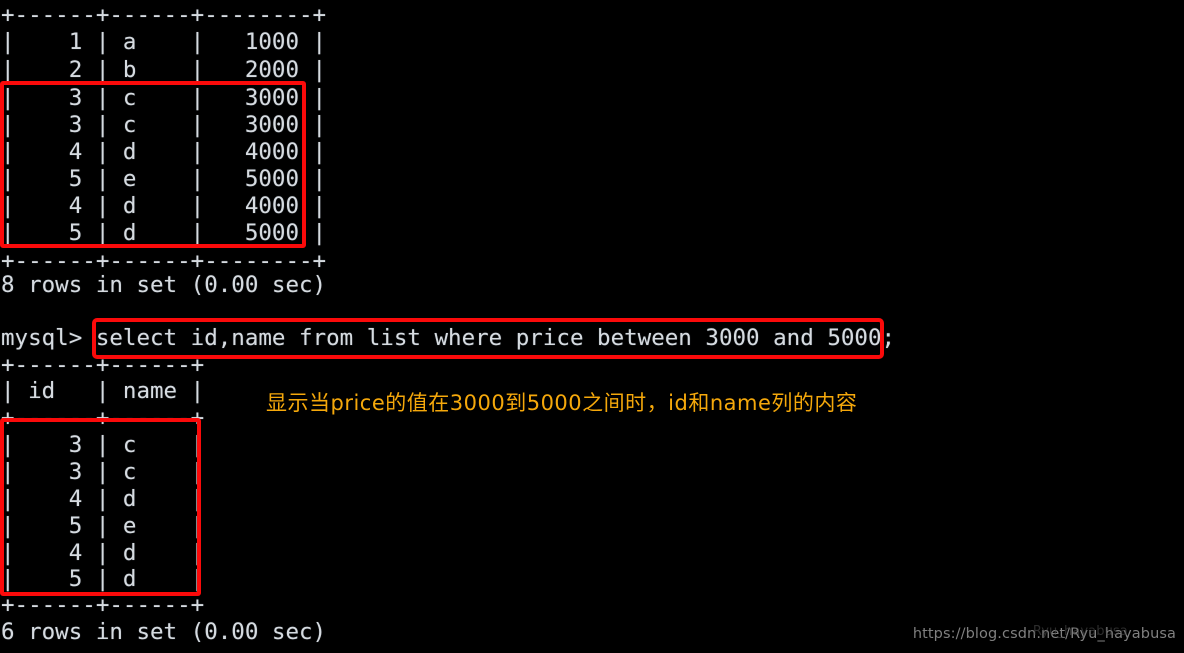 The width and height of the screenshot is (1184, 653). What do you see at coordinates (562, 403) in the screenshot?
I see `annotation-note: 显示当price的值在3000到5000之间时，id和name列的内容` at bounding box center [562, 403].